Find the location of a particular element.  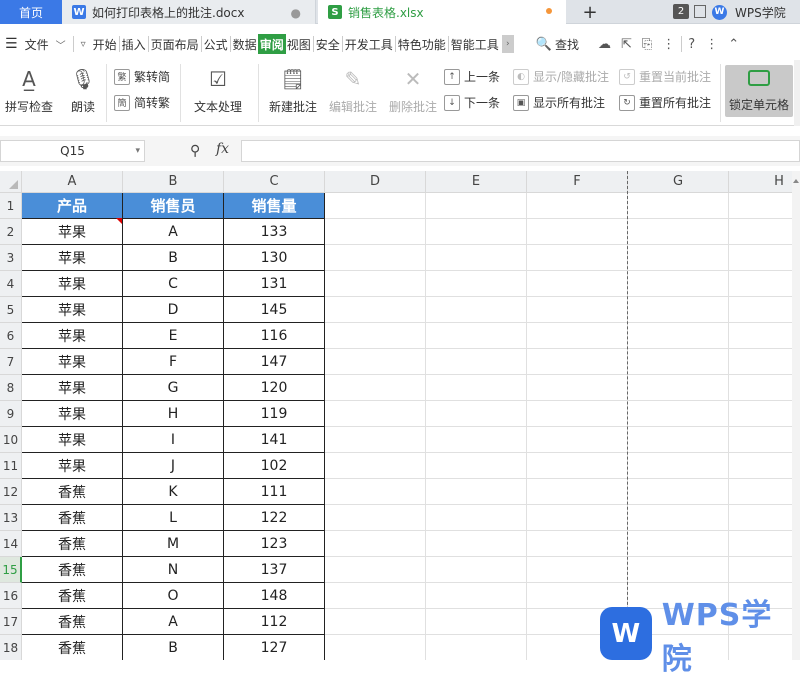

tab-home: 首页 is located at coordinates (31, 12).